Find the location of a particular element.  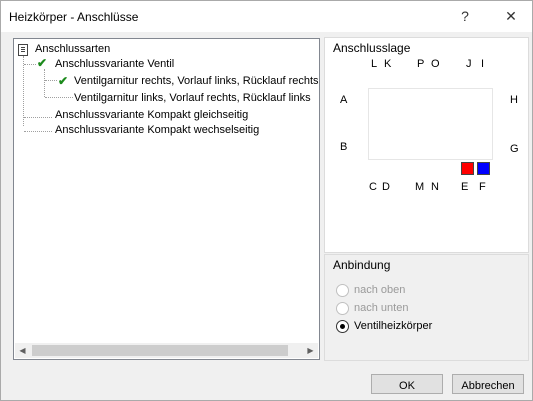

tree-item-kompakt-wechselseitig: Anschlussvariante Kompakt wechselseitig is located at coordinates (157, 130).